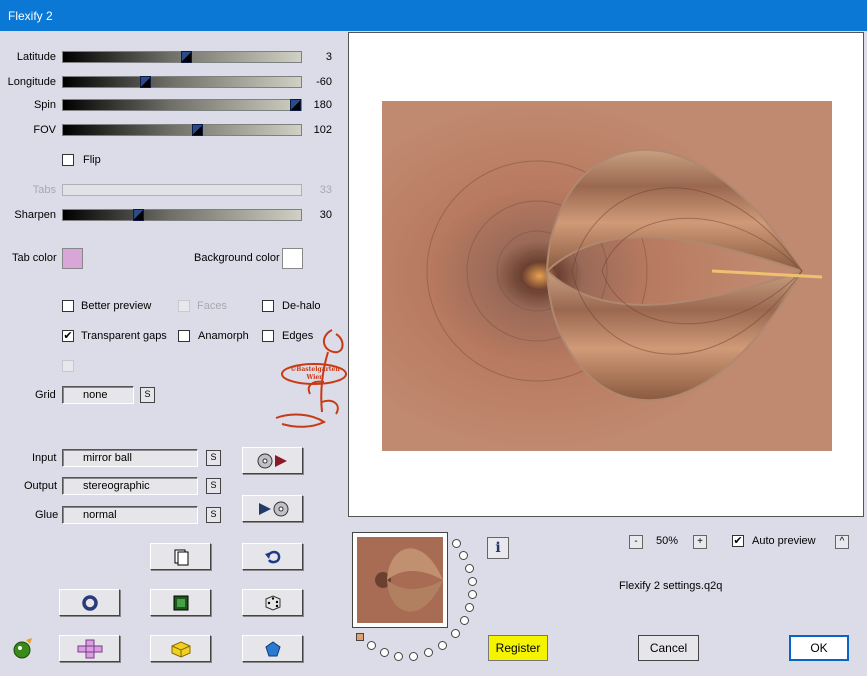 This screenshot has height=676, width=867. Describe the element at coordinates (213, 458) in the screenshot. I see `input-s-button: S` at that location.